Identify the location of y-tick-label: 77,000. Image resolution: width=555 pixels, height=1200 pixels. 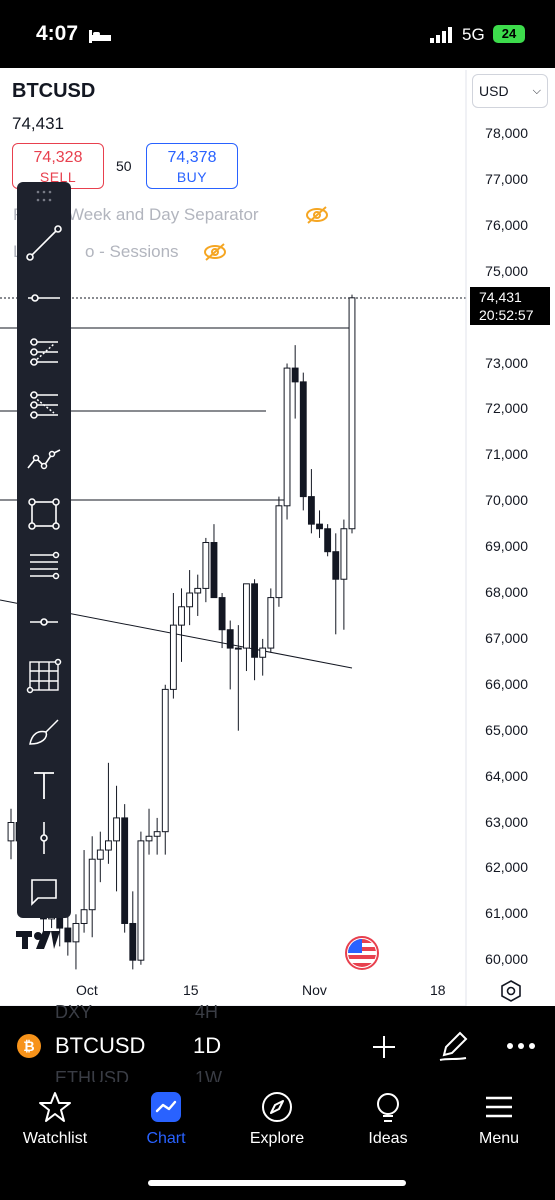
(506, 178).